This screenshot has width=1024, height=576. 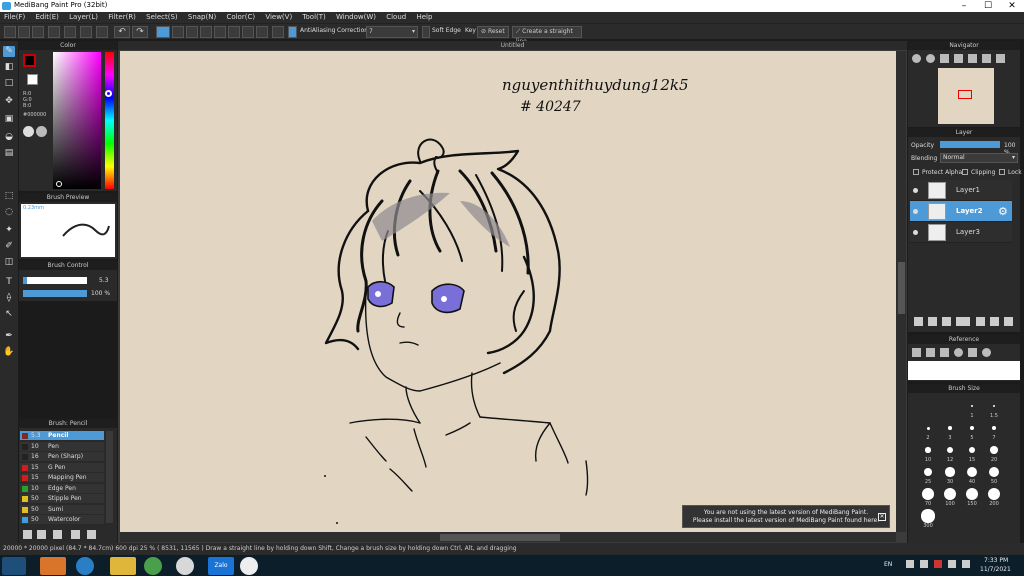 What do you see at coordinates (901, 288) in the screenshot?
I see `vertical-scroll-thumb` at bounding box center [901, 288].